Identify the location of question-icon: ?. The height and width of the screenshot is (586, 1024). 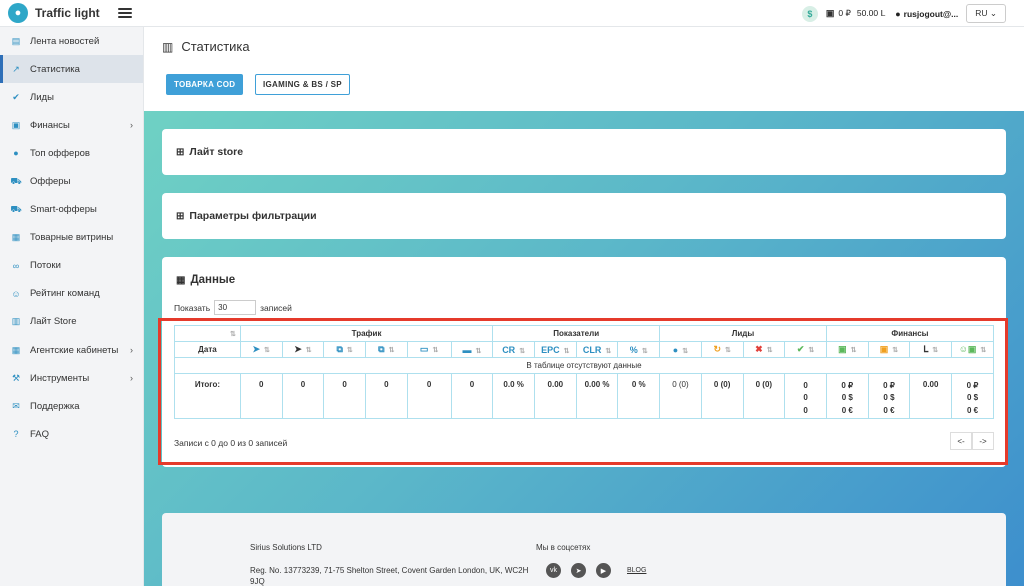
(16, 434).